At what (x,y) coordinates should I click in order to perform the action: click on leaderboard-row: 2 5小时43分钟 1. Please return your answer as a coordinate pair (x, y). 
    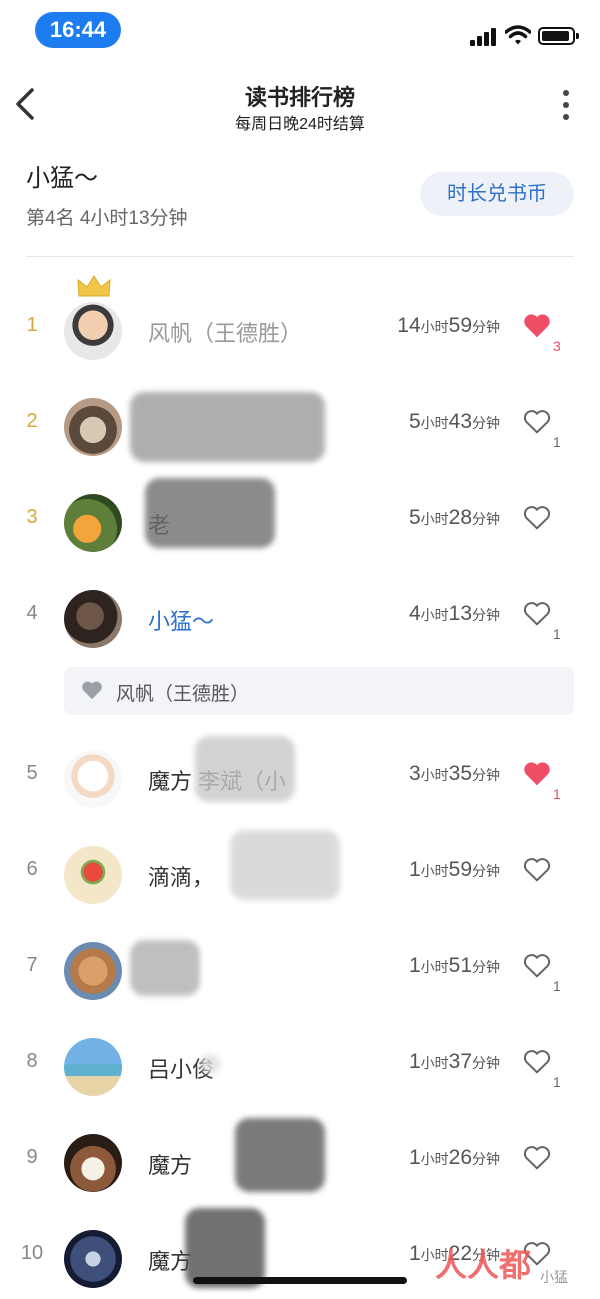
    Looking at the image, I should click on (300, 428).